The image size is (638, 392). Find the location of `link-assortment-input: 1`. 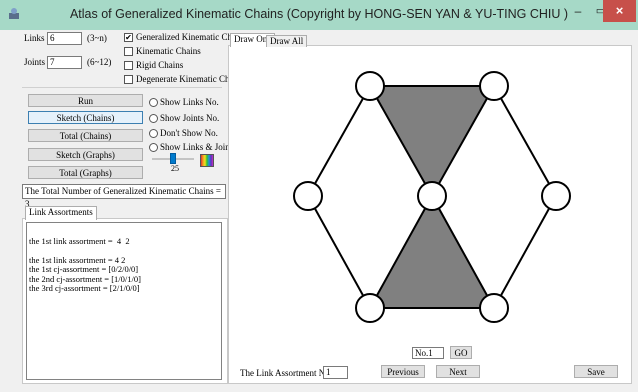

link-assortment-input: 1 is located at coordinates (335, 372).